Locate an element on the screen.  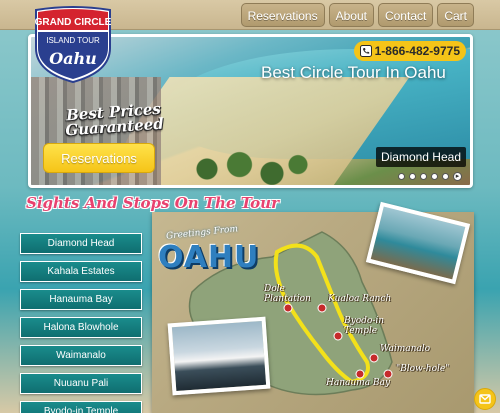
map-pin-waimanalo is located at coordinates (374, 358).